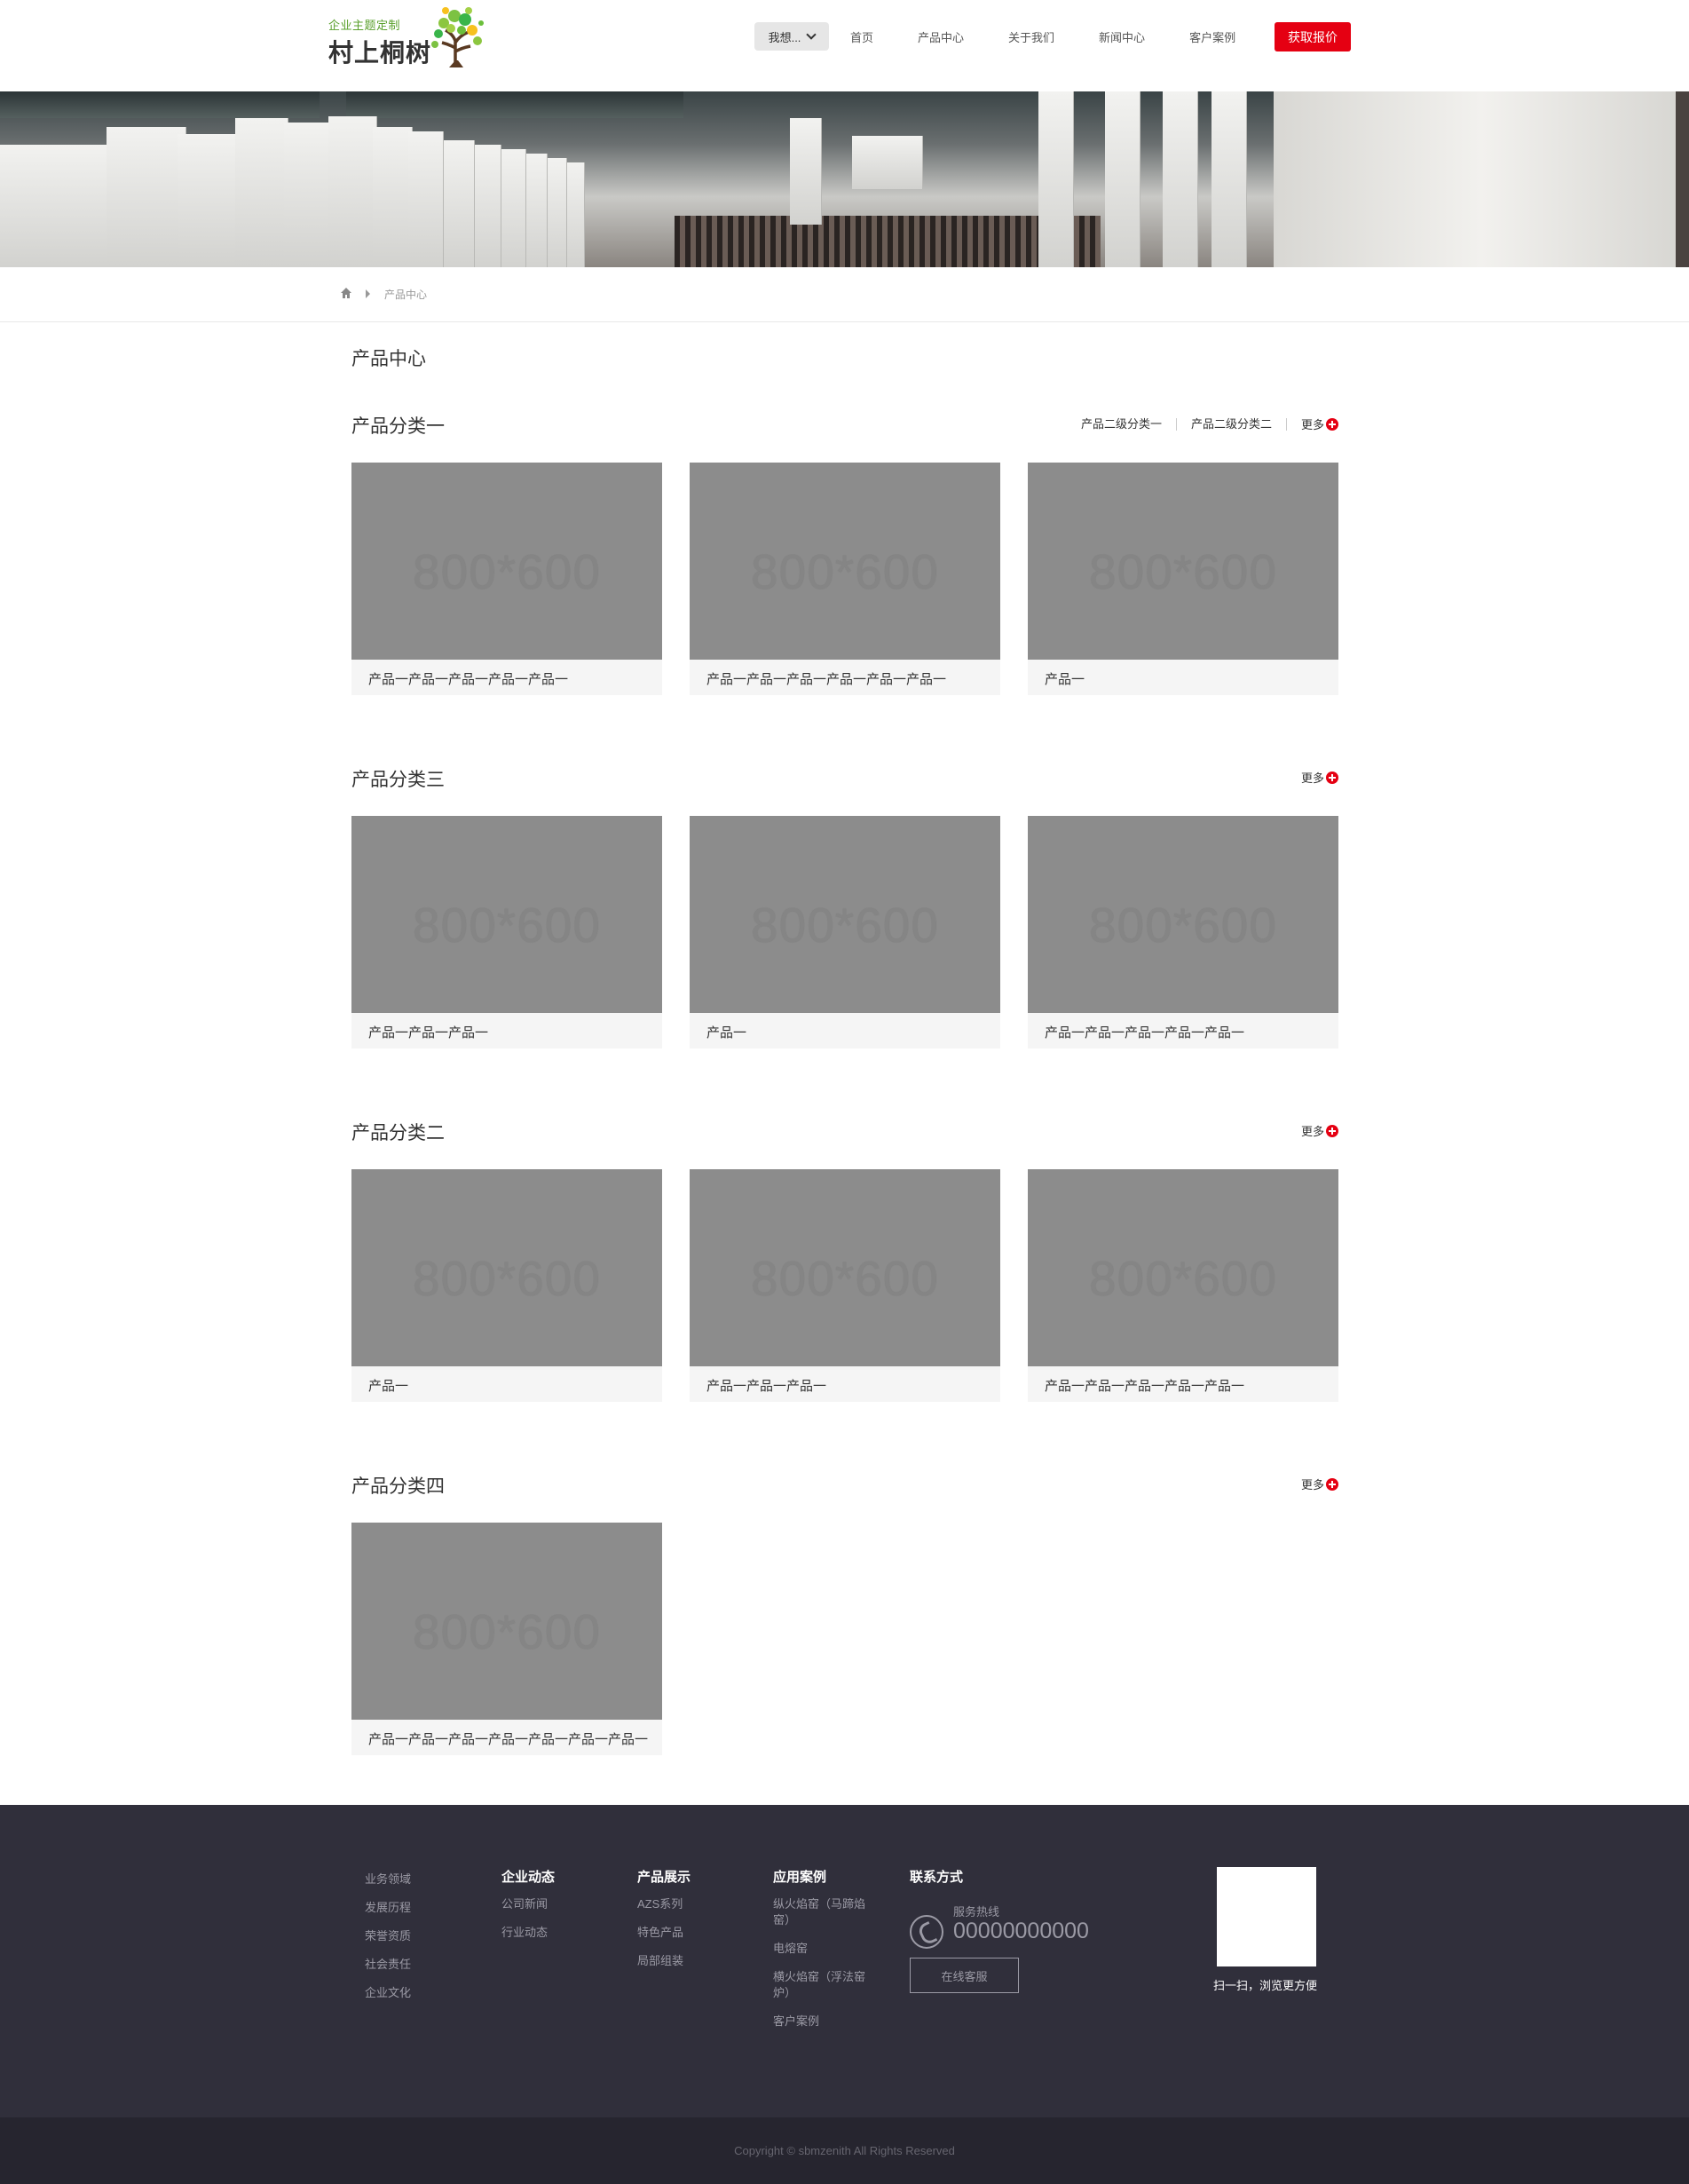  I want to click on footer-link: 企业文化, so click(388, 1993).